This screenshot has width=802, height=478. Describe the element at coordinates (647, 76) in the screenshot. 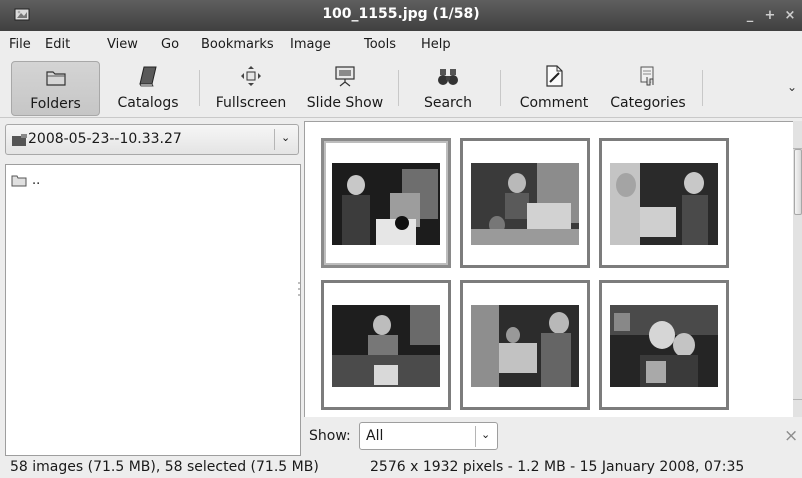

I see `categories-icon` at that location.